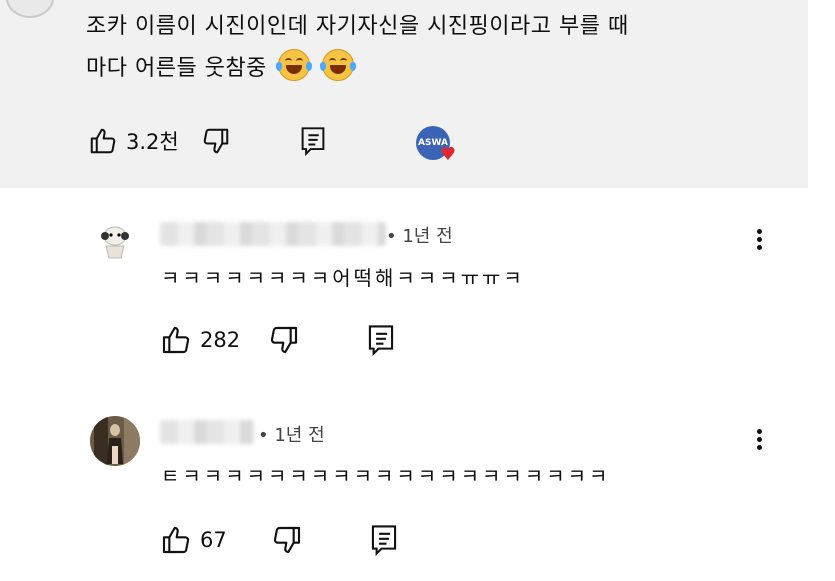 This screenshot has height=581, width=835. I want to click on reply-text: ㅌㅋㅋㅋㅋㅋㅋㅋㅋㅋㅋㅋㅋㅋㅋㅋㅋㅋㅋㅋㅋ, so click(386, 476).